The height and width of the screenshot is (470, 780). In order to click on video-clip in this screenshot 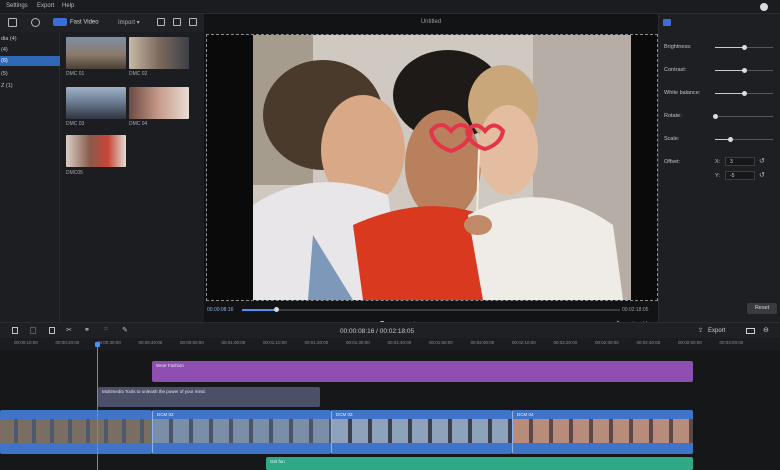, I will do `click(76, 432)`.